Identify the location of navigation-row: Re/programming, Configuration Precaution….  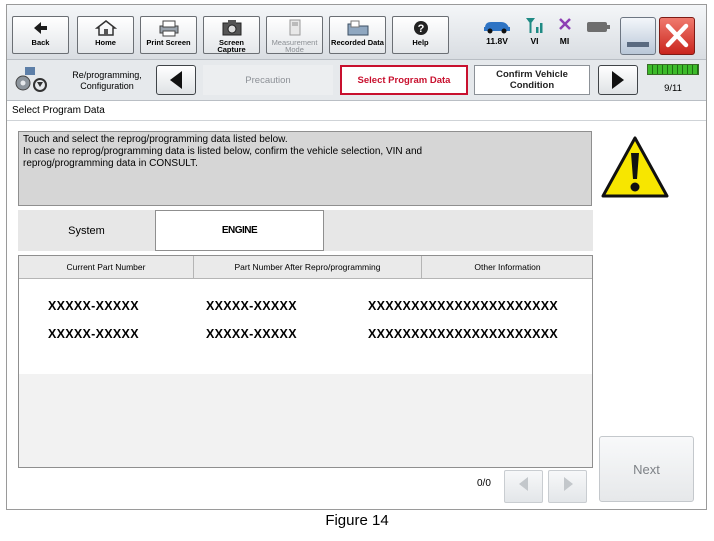
(356, 80).